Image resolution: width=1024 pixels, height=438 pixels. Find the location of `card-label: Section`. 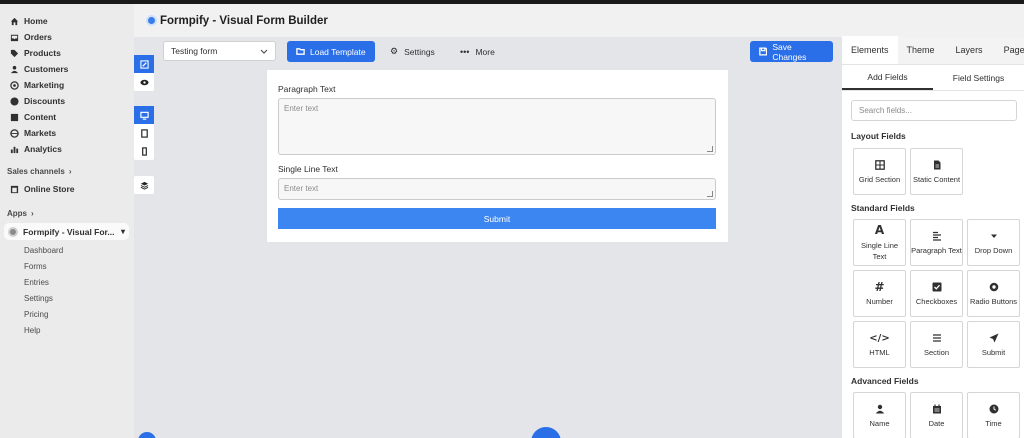

card-label: Section is located at coordinates (936, 352).